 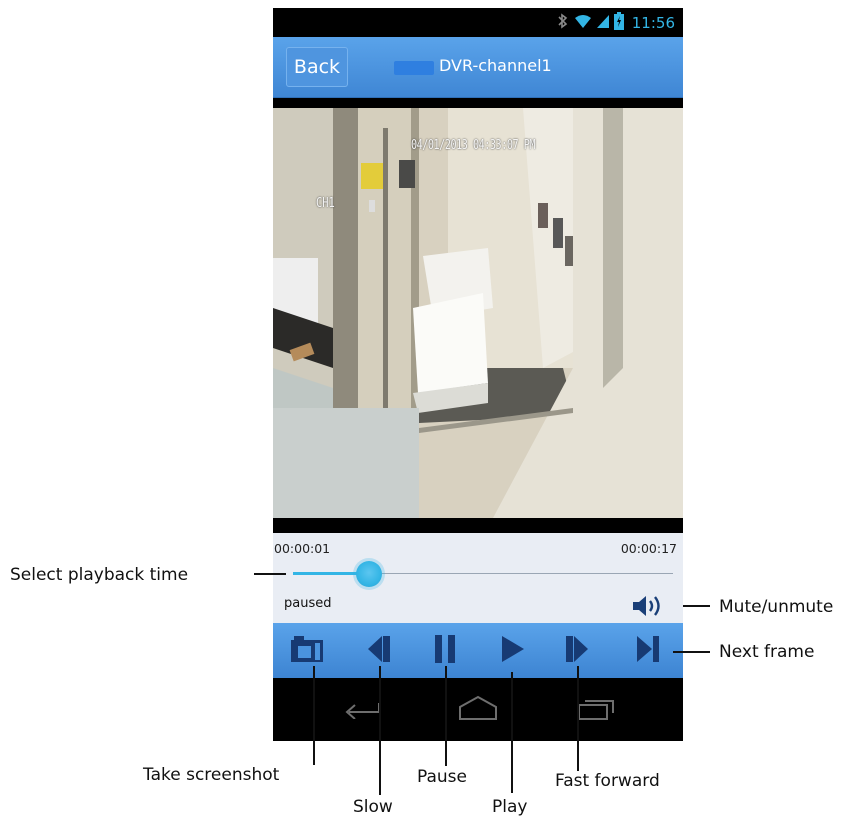 I want to click on next-frame-button, so click(x=648, y=651).